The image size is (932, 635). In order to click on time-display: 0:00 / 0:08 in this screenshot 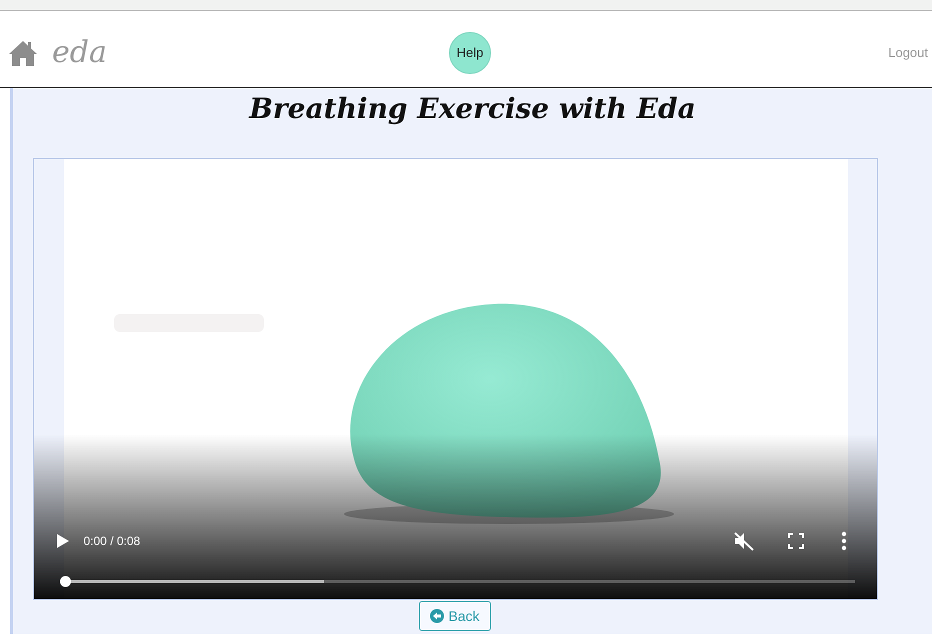, I will do `click(113, 541)`.